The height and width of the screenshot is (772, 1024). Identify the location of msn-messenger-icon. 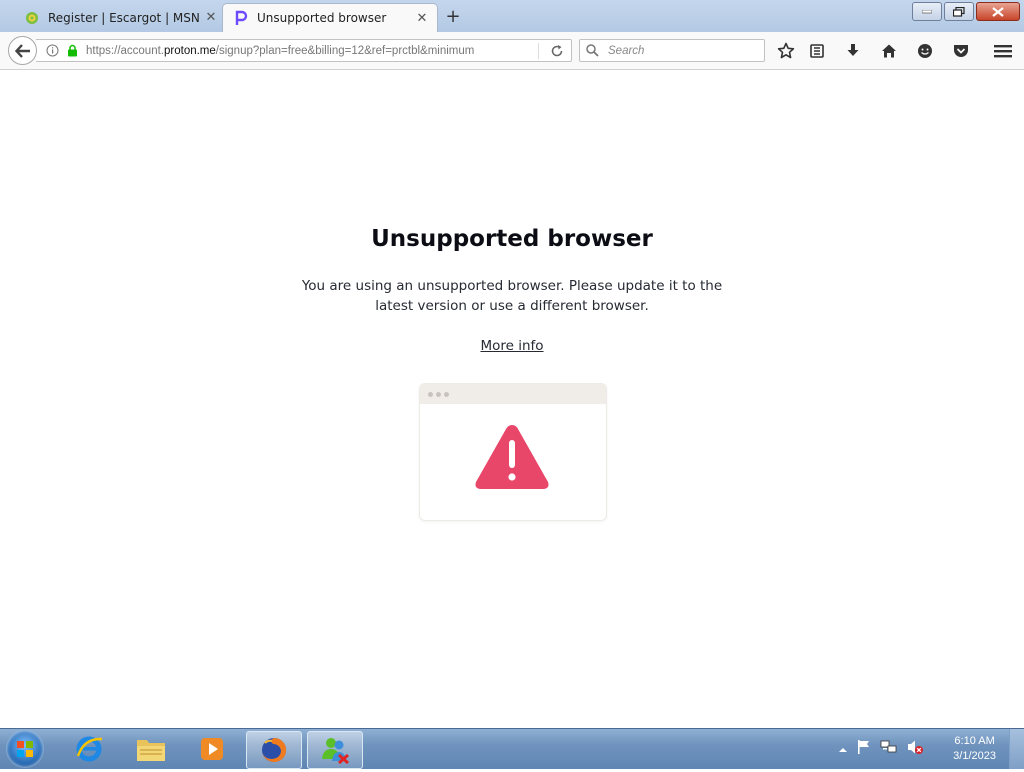
(335, 750).